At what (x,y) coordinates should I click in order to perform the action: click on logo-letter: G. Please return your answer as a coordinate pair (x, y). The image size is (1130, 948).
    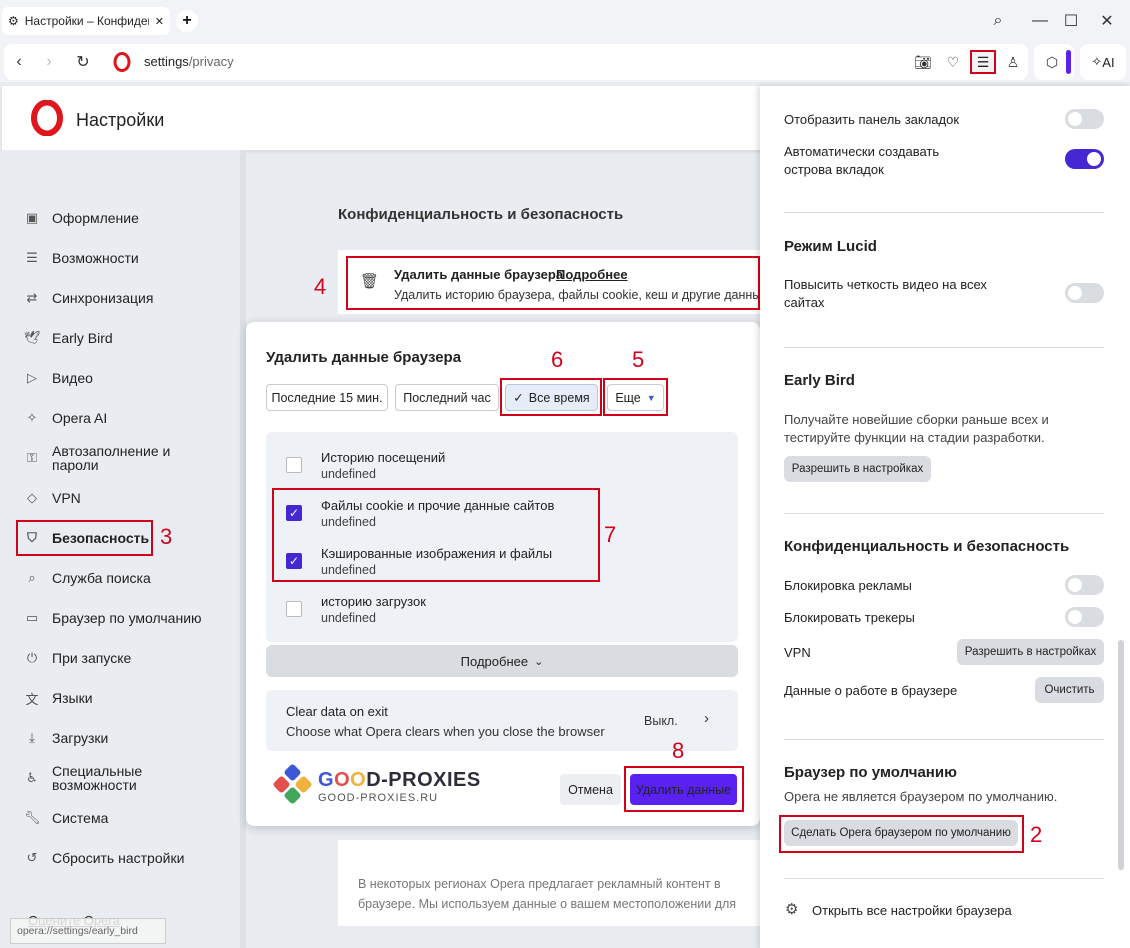
    Looking at the image, I should click on (326, 780).